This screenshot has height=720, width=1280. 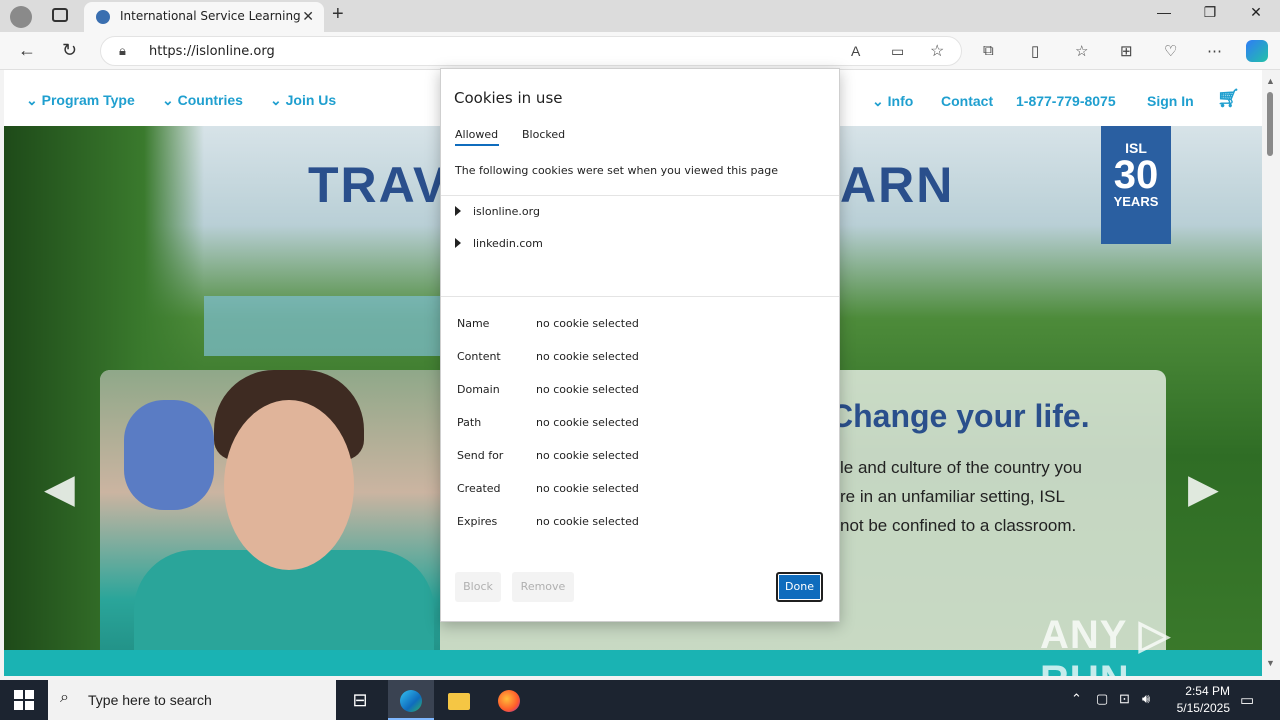 What do you see at coordinates (543, 134) in the screenshot?
I see `tab-blocked: Blocked` at bounding box center [543, 134].